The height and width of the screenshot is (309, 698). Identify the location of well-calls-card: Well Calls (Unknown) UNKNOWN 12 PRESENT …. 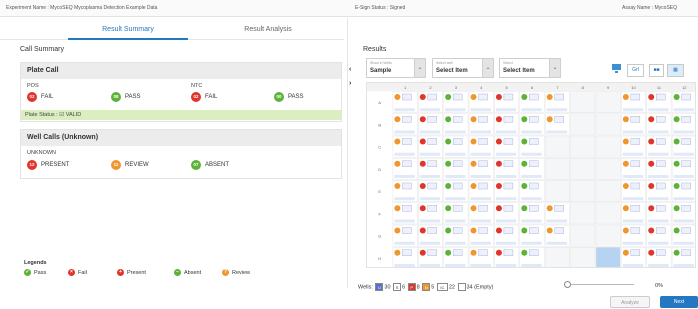
(181, 154).